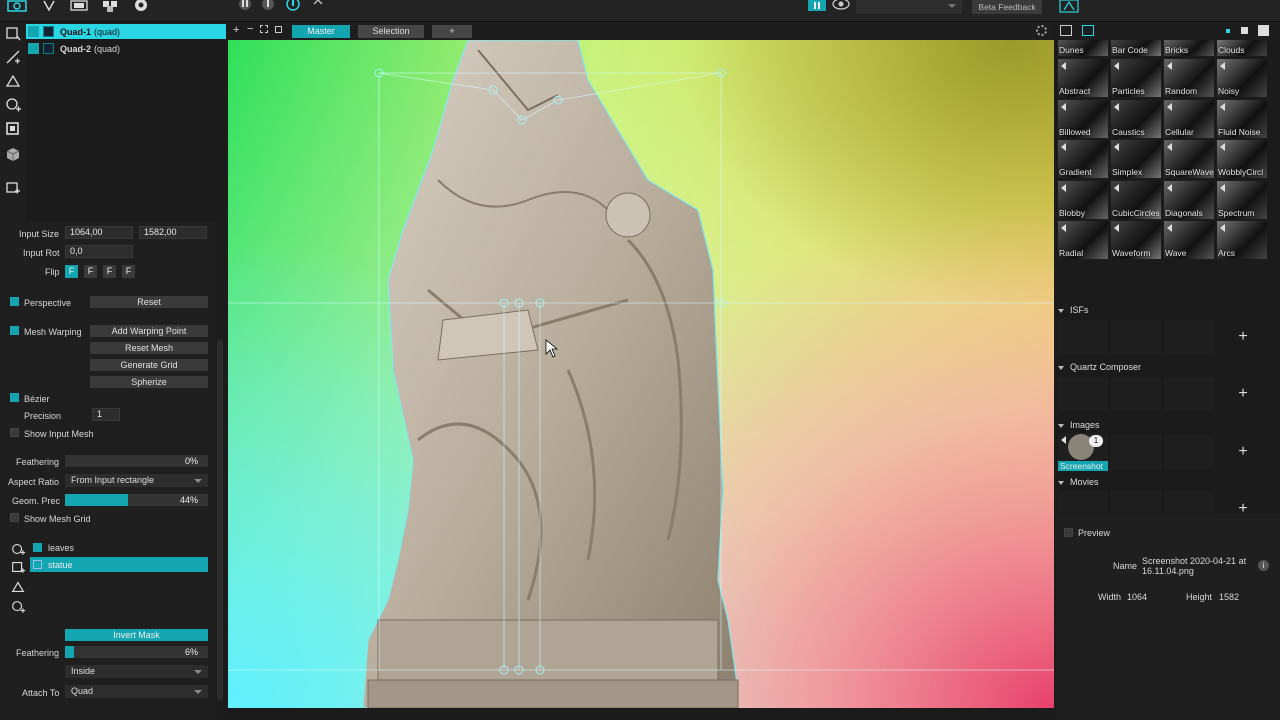 The height and width of the screenshot is (720, 1280). Describe the element at coordinates (1083, 240) in the screenshot. I see `generator-radial: Radial` at that location.